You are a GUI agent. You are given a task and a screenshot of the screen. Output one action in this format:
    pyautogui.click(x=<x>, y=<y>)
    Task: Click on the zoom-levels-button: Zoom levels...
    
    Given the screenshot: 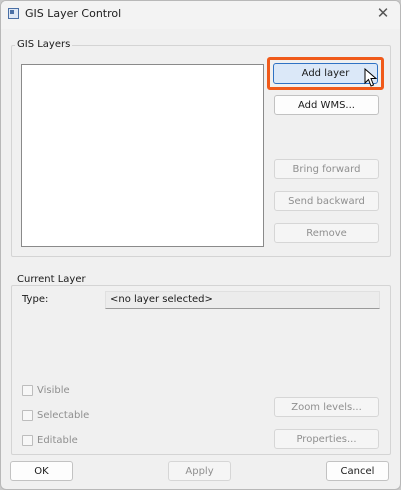 What is the action you would take?
    pyautogui.click(x=326, y=407)
    